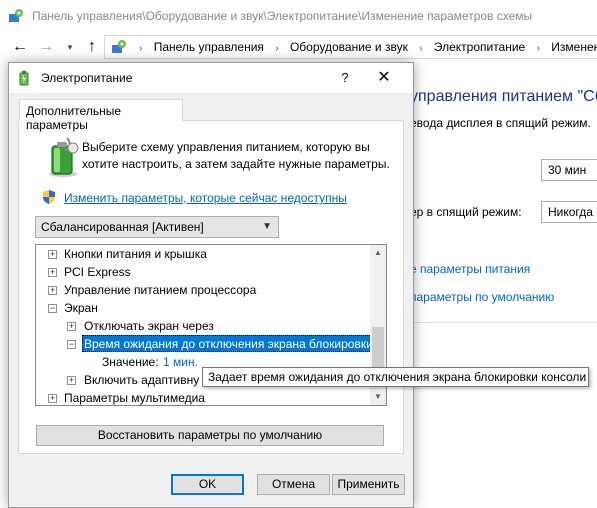 Image resolution: width=597 pixels, height=508 pixels. Describe the element at coordinates (500, 123) in the screenshot. I see `plan-subtitle: евода дисплея в спящий режим.` at that location.